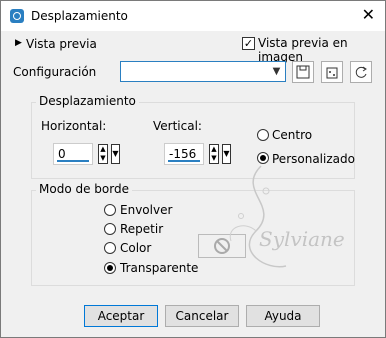 The image size is (386, 338). Describe the element at coordinates (55, 72) in the screenshot. I see `config-label: Configuración` at that location.